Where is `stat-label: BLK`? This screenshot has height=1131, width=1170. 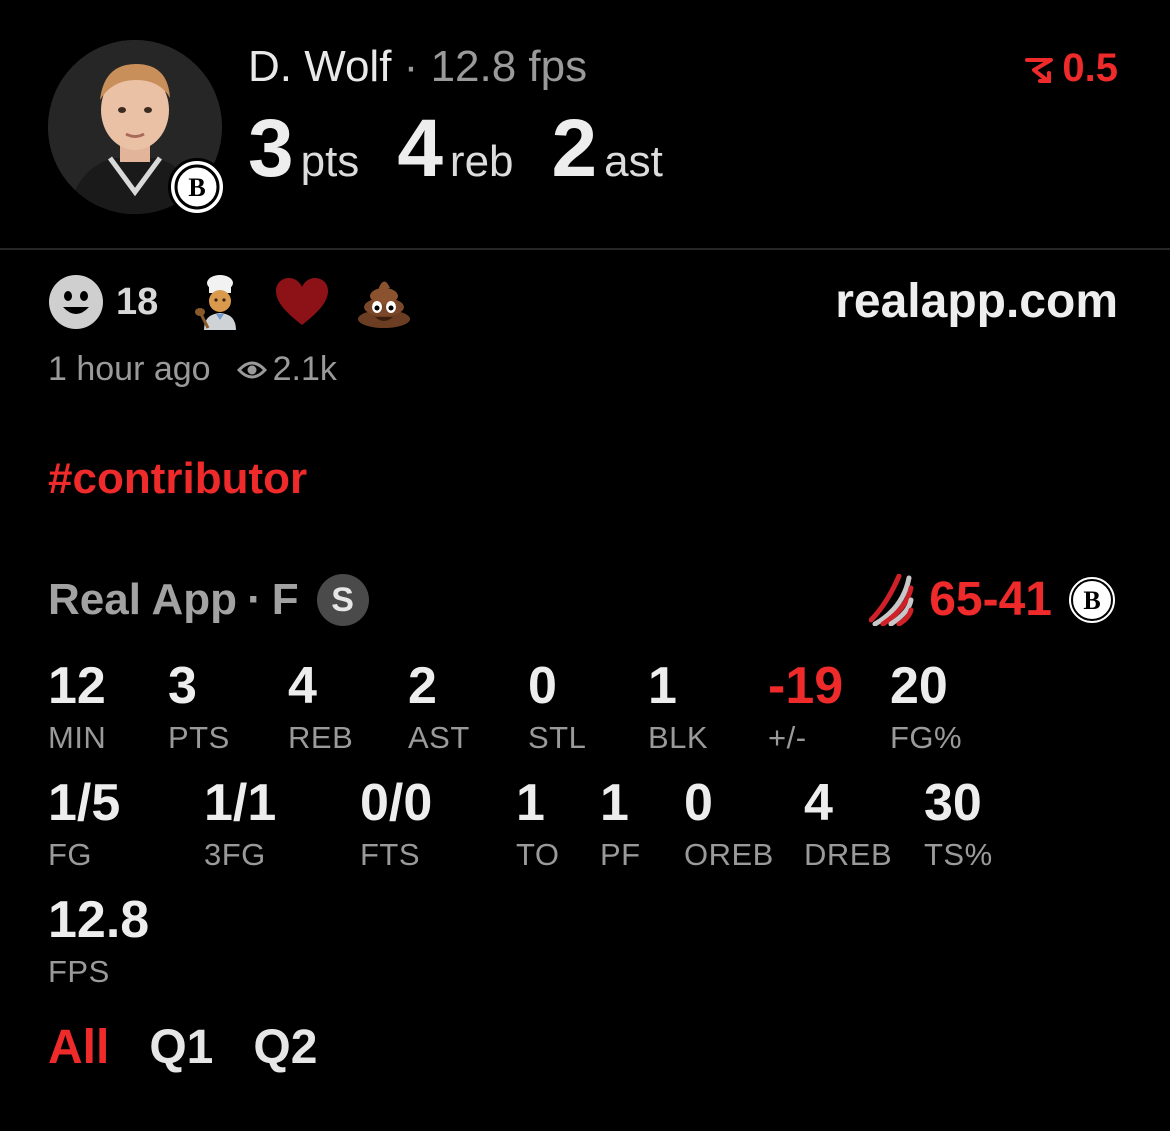
stat-label: BLK is located at coordinates (678, 737).